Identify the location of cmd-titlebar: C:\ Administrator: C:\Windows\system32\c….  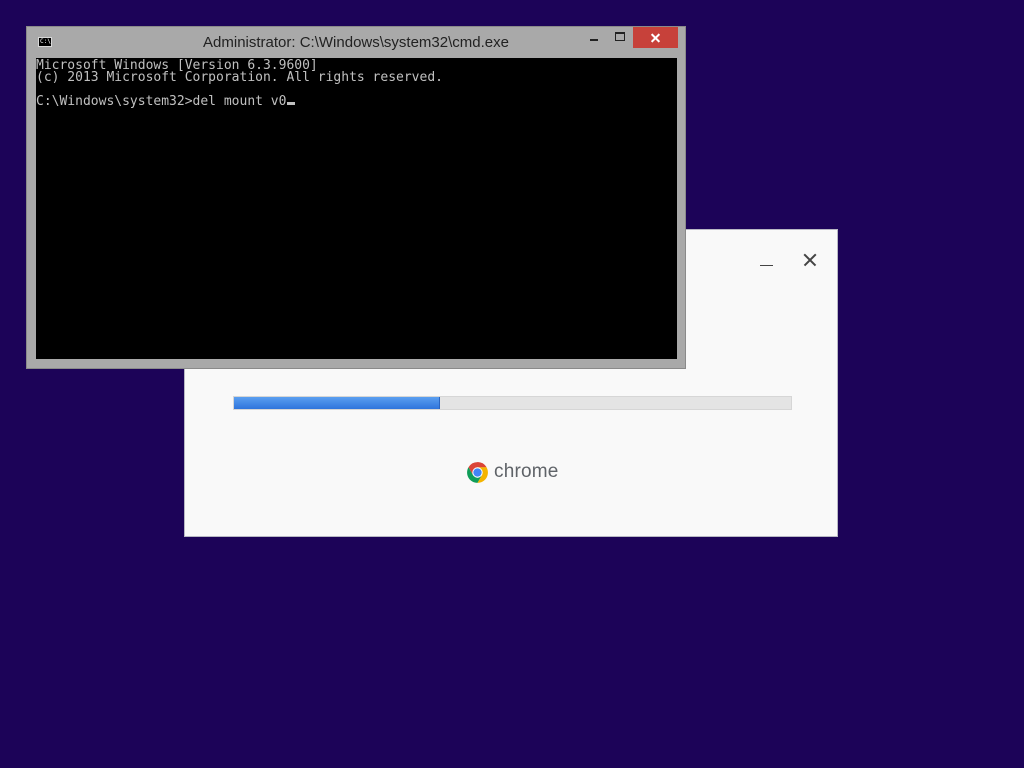
(356, 42).